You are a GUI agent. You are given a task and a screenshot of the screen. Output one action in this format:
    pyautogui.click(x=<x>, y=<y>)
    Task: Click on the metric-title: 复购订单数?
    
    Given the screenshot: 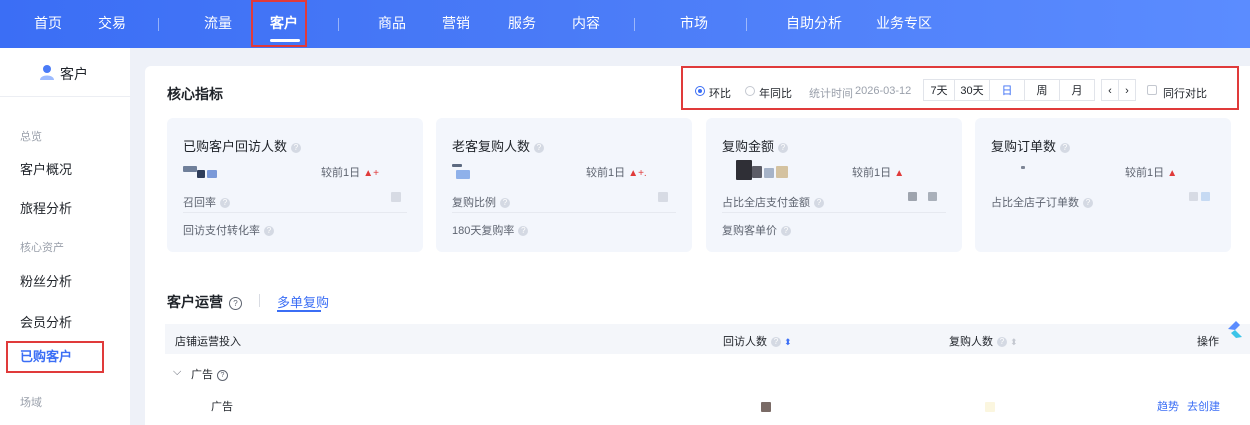 What is the action you would take?
    pyautogui.click(x=1031, y=145)
    